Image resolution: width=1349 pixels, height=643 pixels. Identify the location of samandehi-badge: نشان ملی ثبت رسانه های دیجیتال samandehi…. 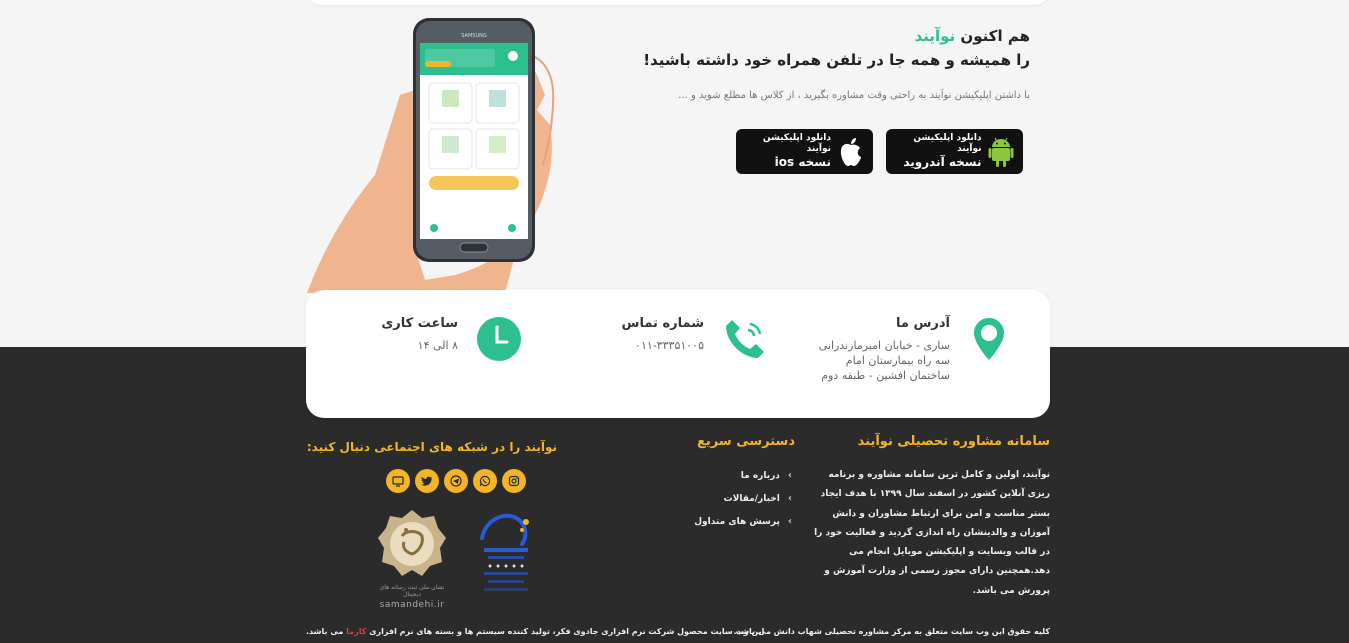
(412, 559).